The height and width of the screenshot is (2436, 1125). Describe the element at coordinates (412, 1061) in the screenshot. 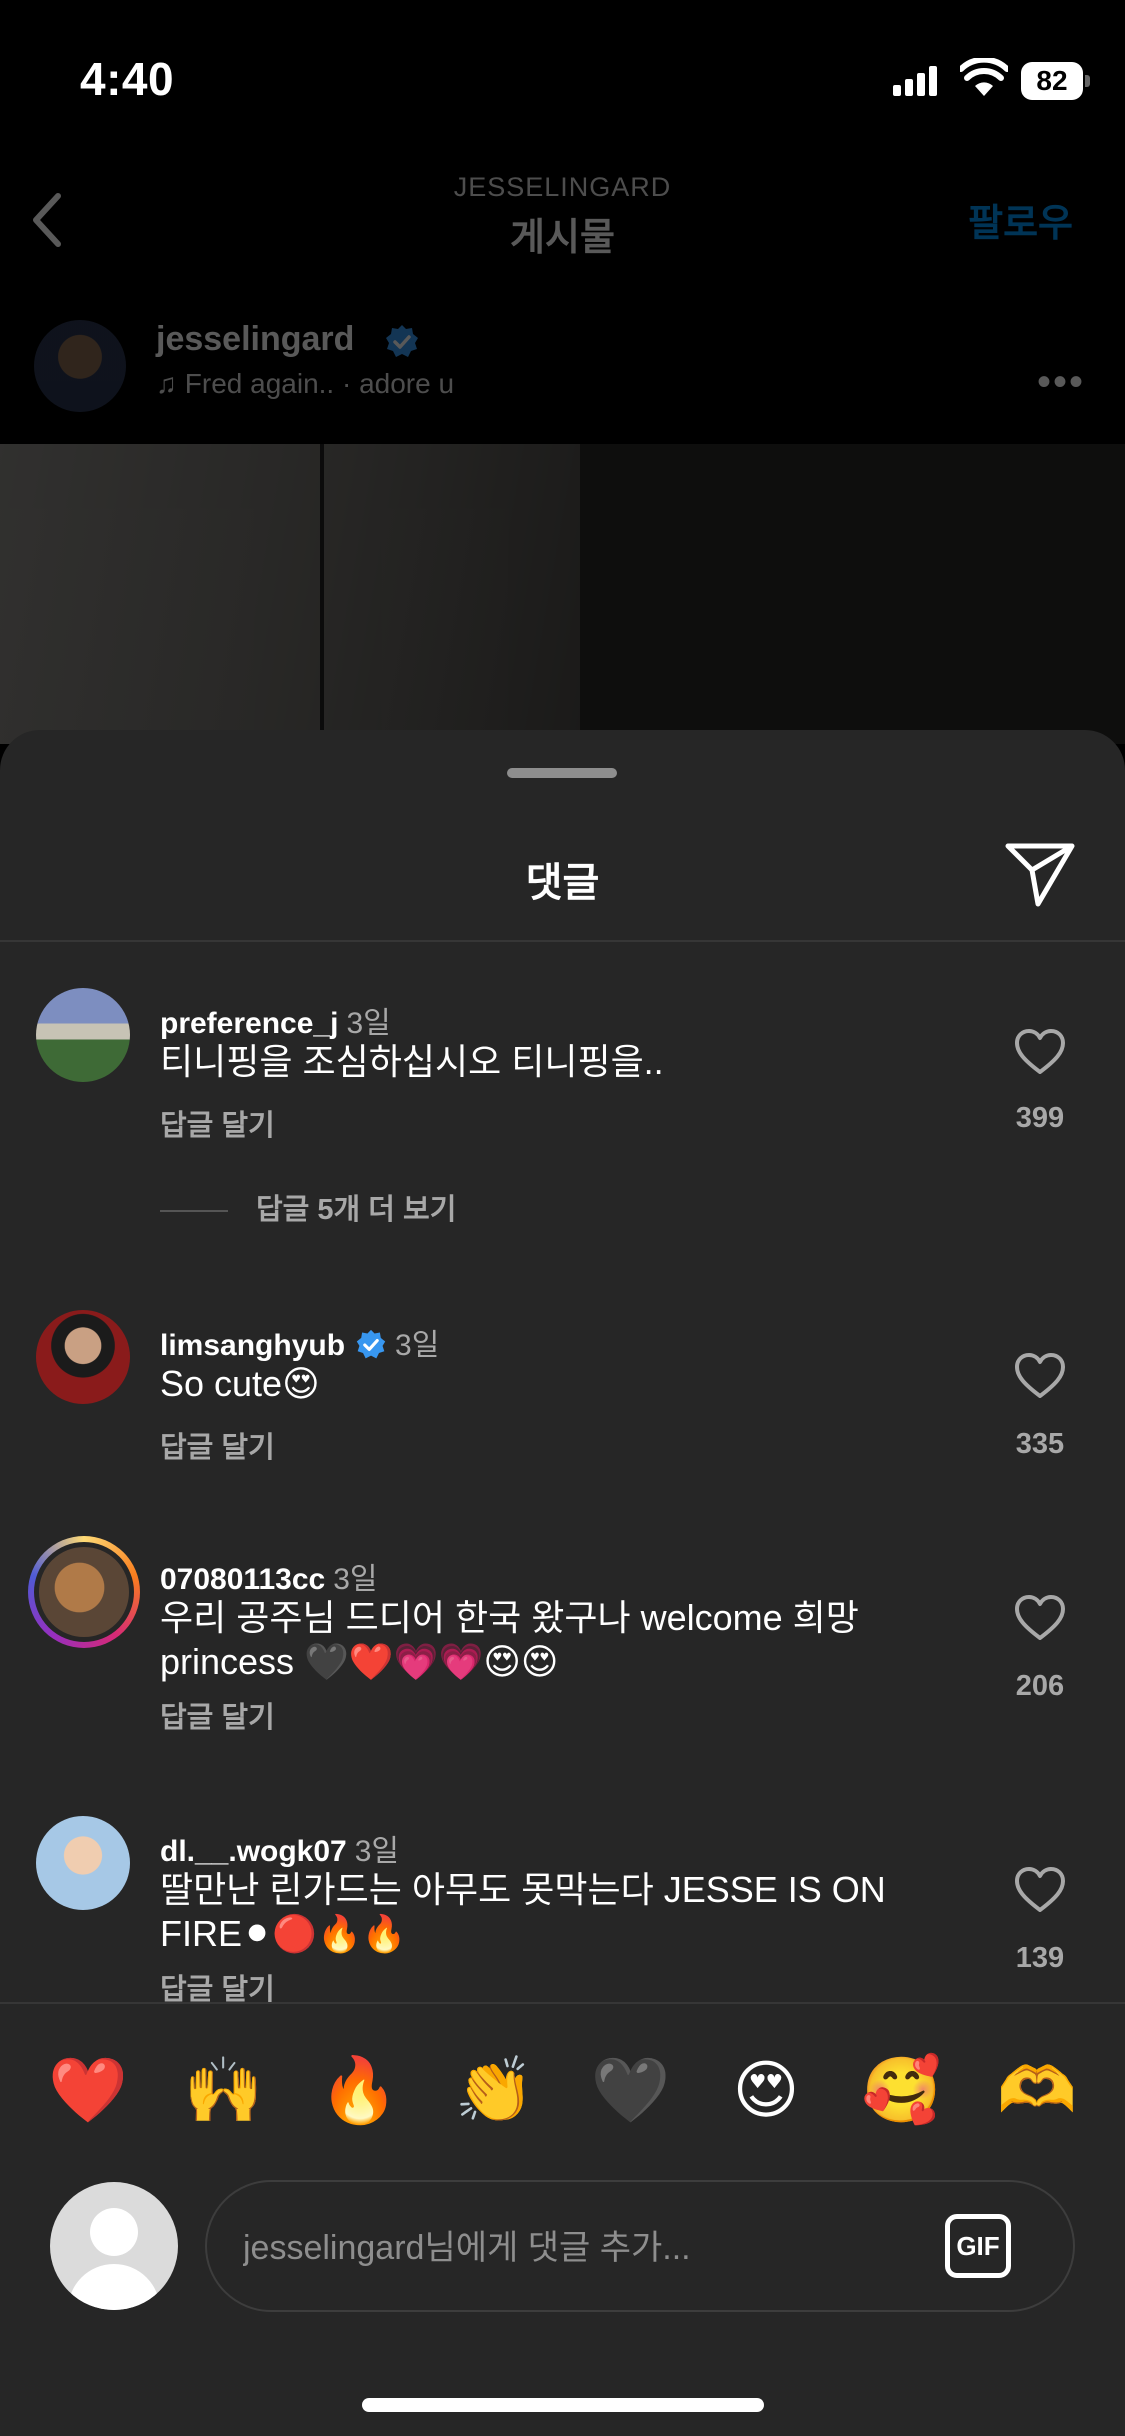

I see `comment-text: 티니핑을 조심하십시오 티니핑을..` at that location.